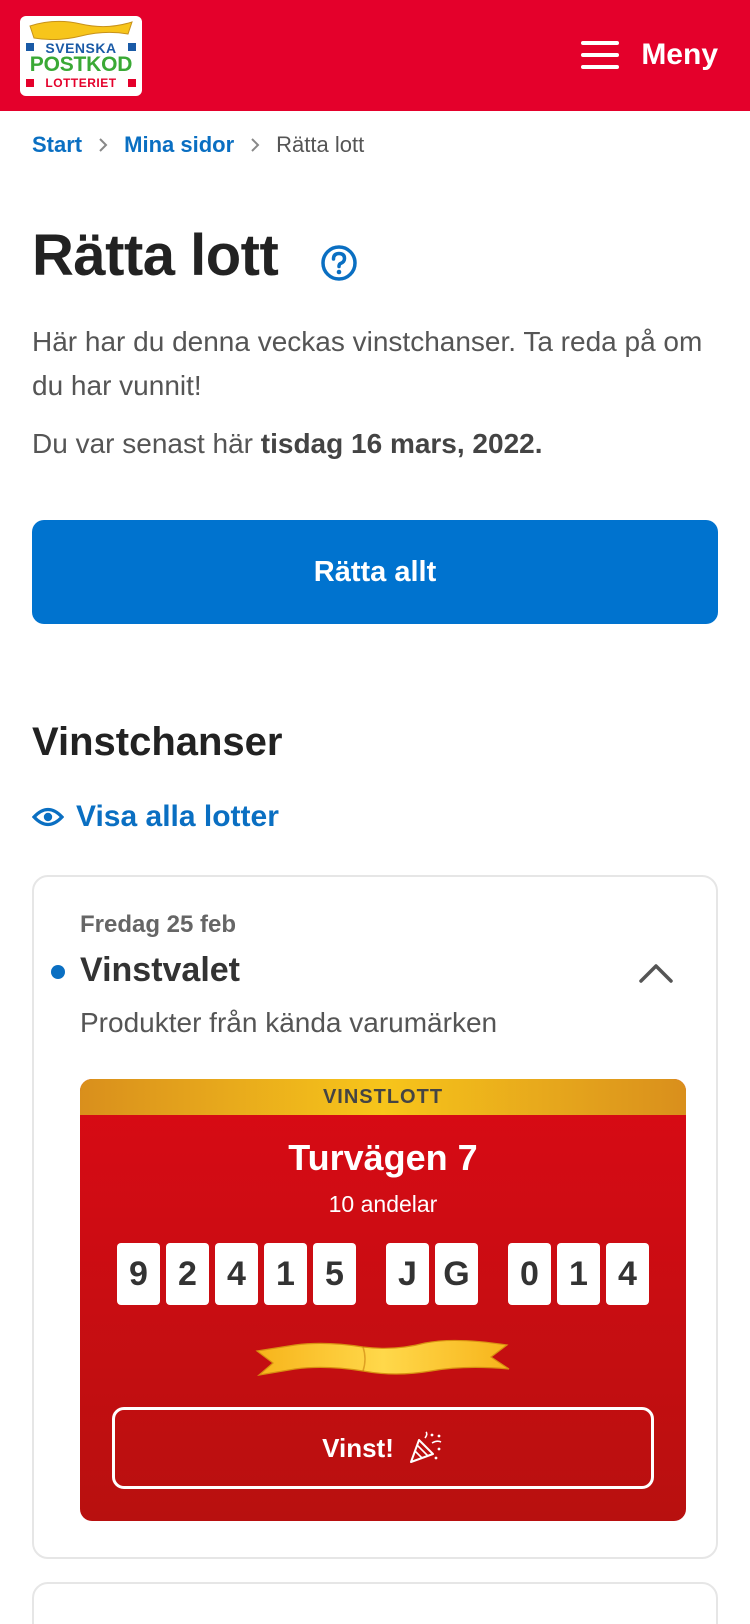  Describe the element at coordinates (529, 1274) in the screenshot. I see `code-digit: 0` at that location.